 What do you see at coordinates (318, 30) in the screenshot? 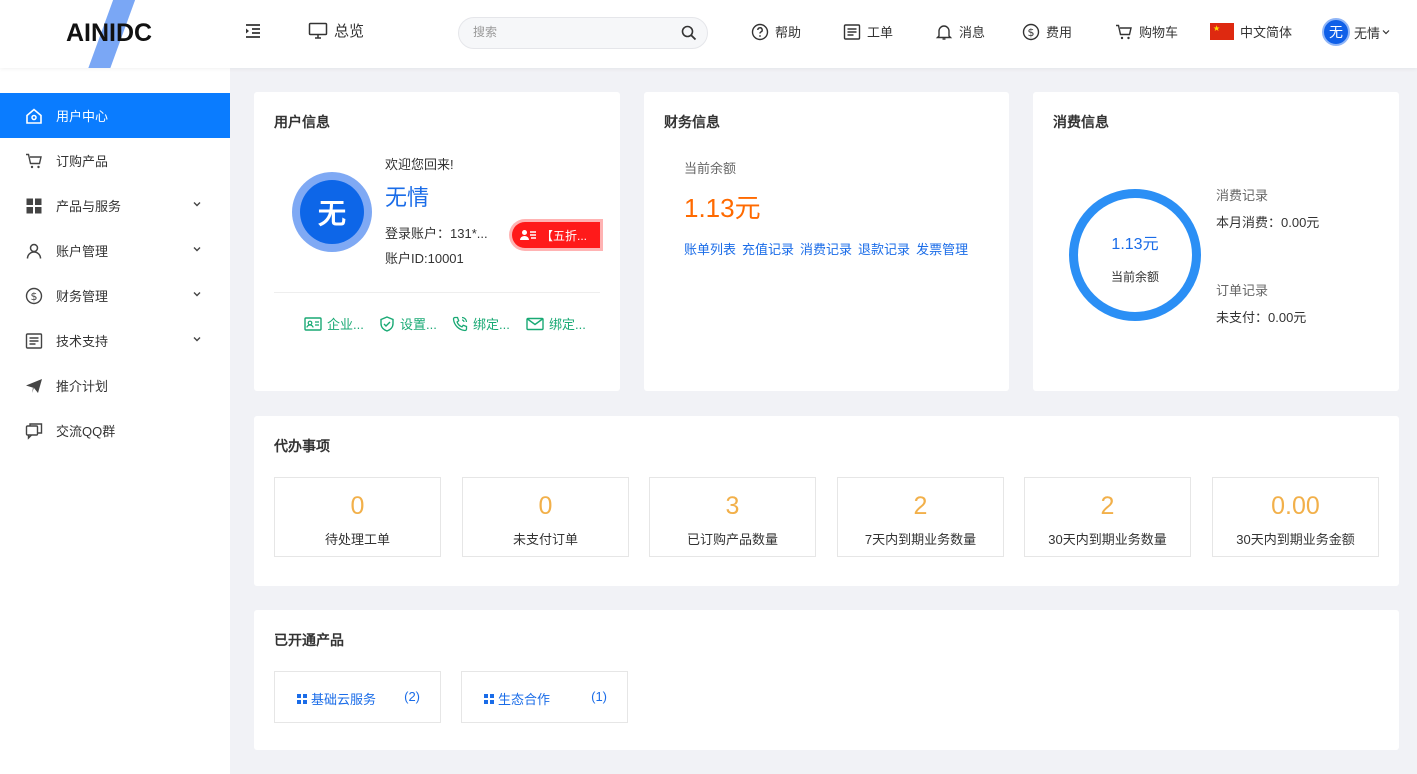
I see `monitor-icon` at bounding box center [318, 30].